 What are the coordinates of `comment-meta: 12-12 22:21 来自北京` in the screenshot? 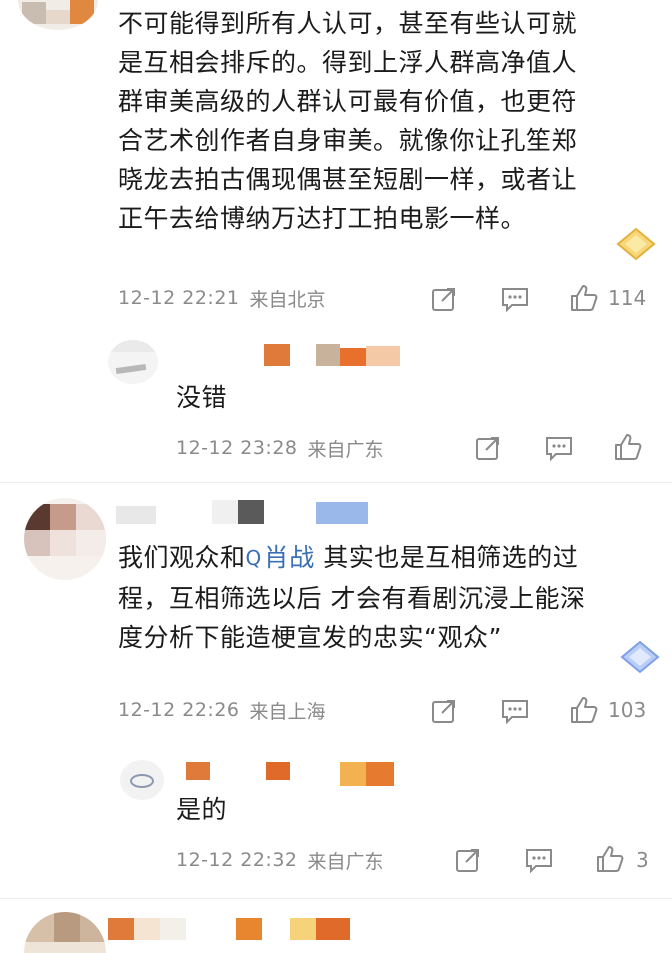 It's located at (222, 298).